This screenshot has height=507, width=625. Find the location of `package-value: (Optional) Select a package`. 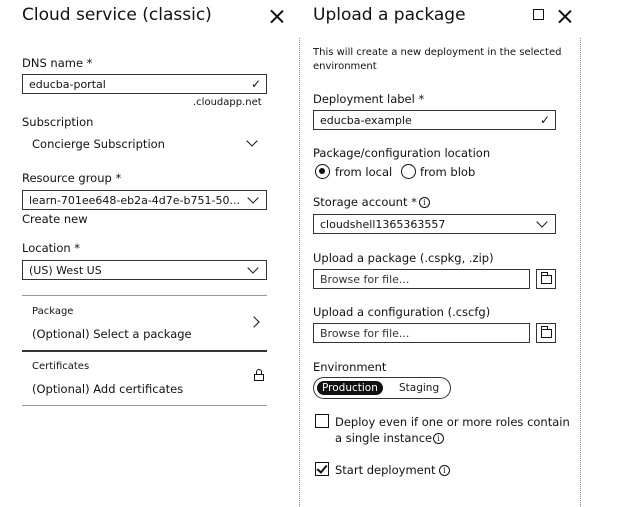

package-value: (Optional) Select a package is located at coordinates (112, 334).